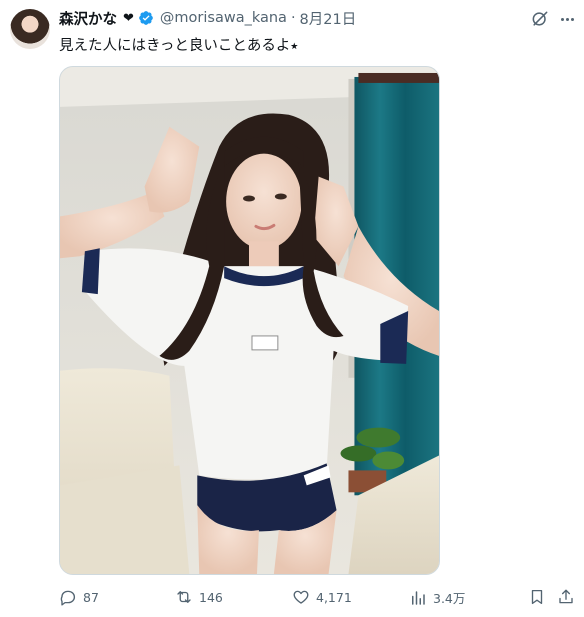 The height and width of the screenshot is (617, 584). I want to click on heart-icon, so click(301, 597).